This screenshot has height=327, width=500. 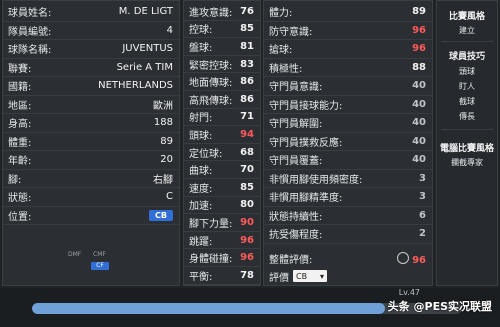 What do you see at coordinates (466, 57) in the screenshot?
I see `skills-title: 球員技巧` at bounding box center [466, 57].